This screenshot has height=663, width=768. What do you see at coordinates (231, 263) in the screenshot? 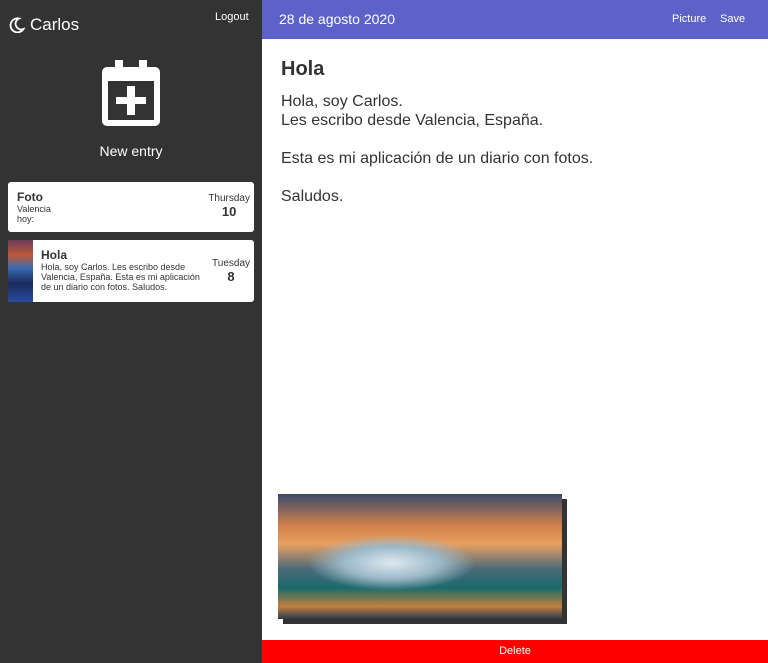
I see `entry-weekday: Tuesday` at bounding box center [231, 263].